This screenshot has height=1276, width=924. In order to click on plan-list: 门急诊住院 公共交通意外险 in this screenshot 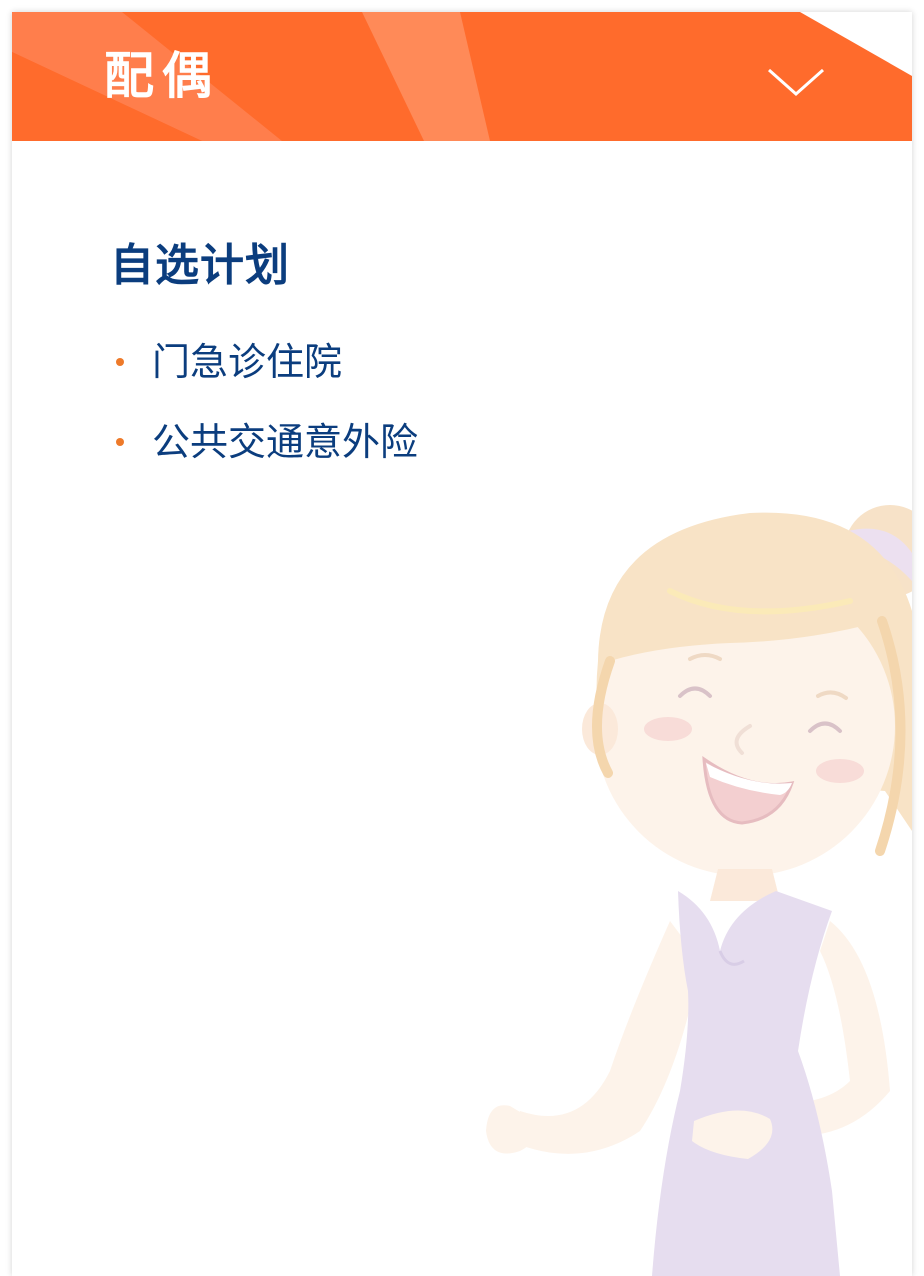, I will do `click(264, 417)`.